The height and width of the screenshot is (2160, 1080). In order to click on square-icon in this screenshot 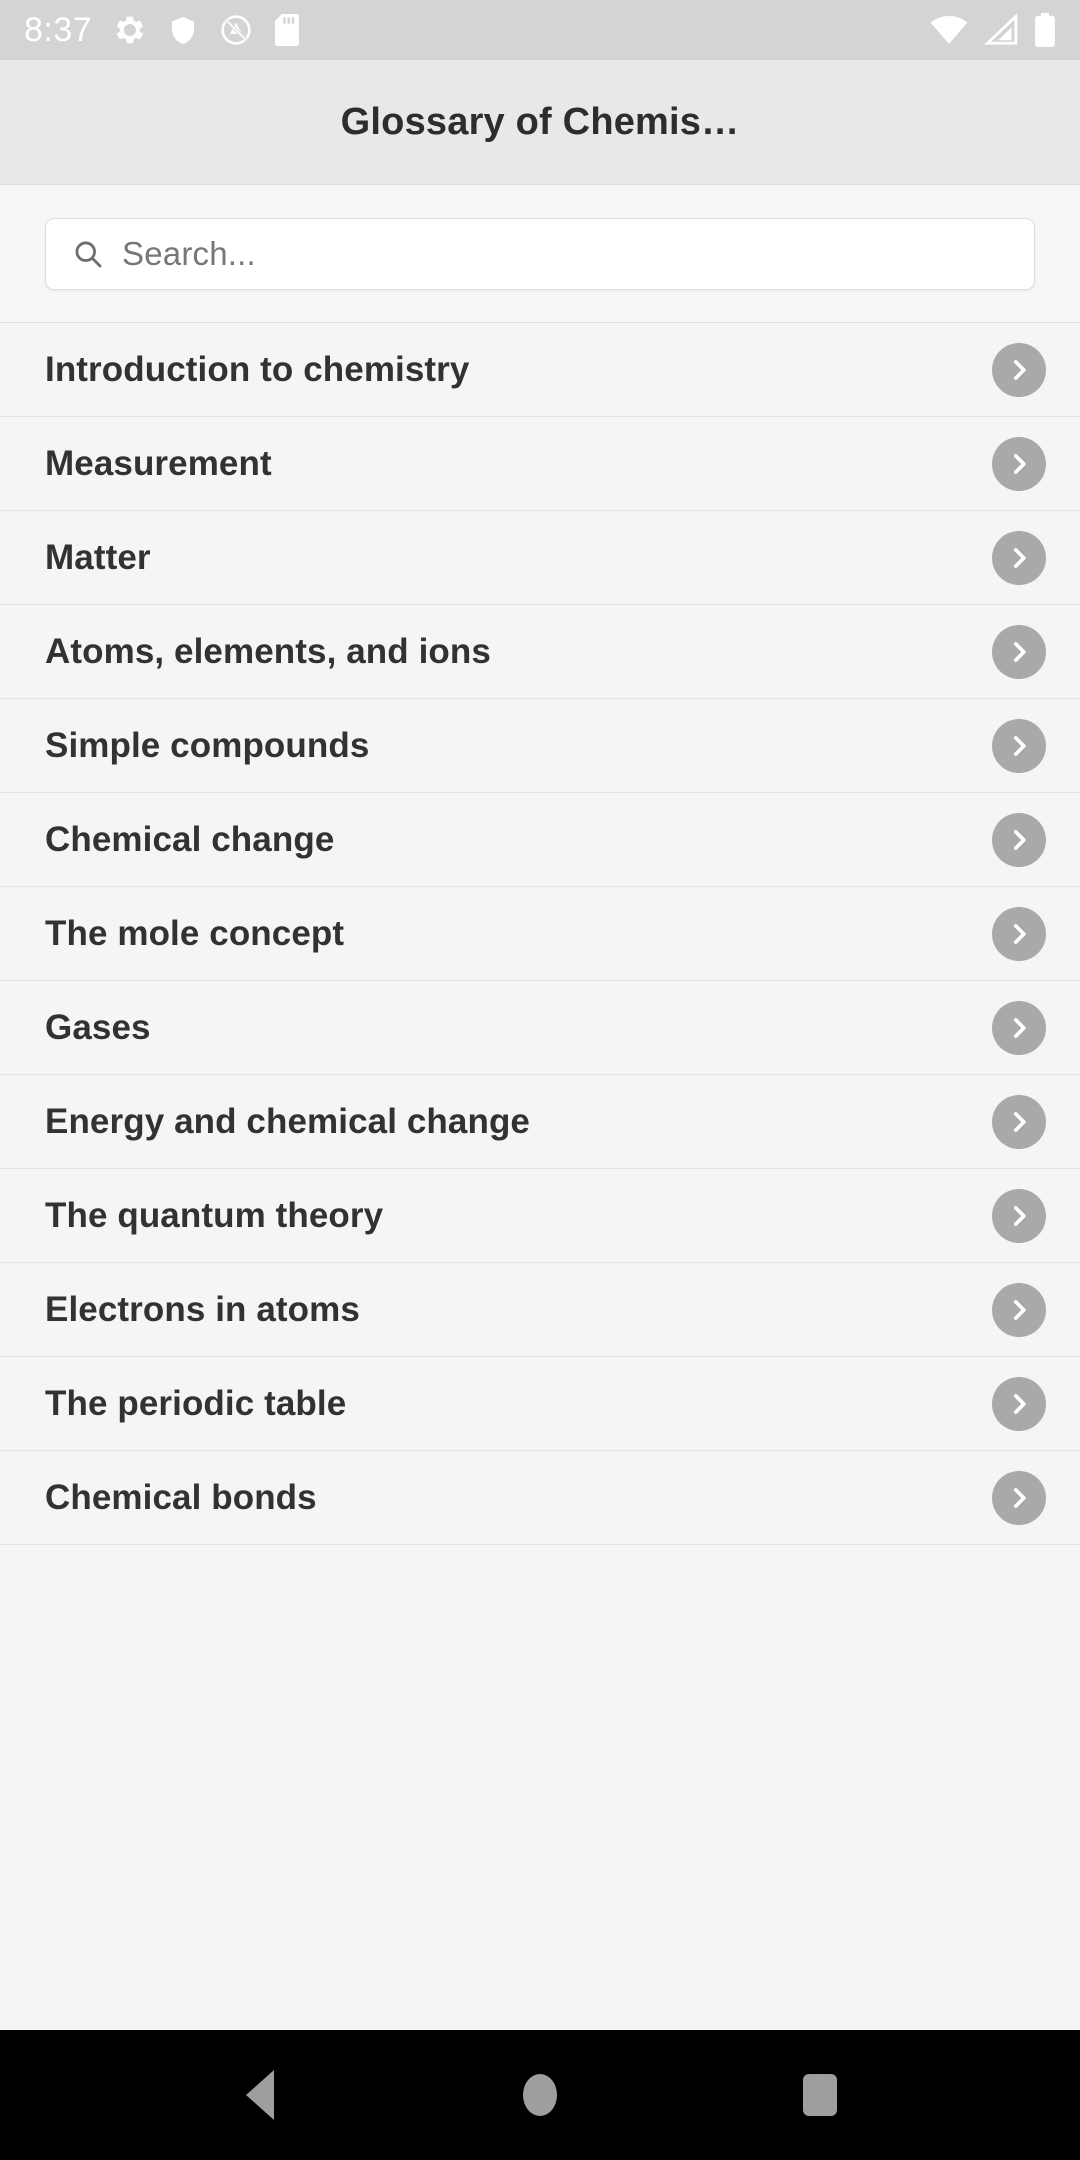, I will do `click(820, 2095)`.